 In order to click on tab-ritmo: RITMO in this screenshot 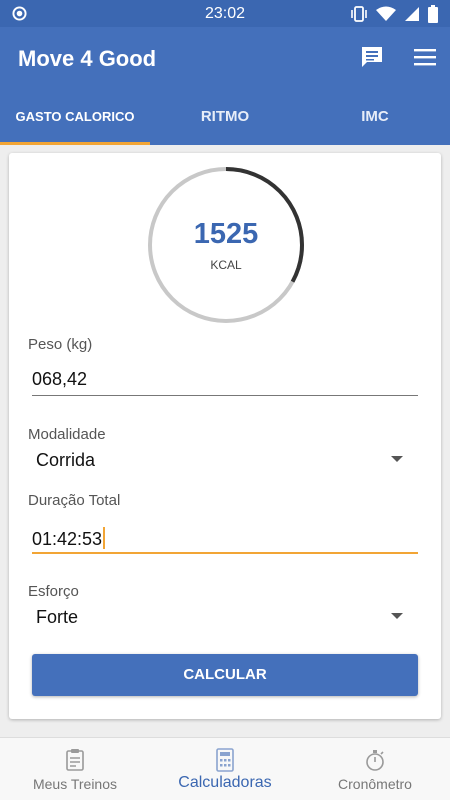, I will do `click(225, 118)`.